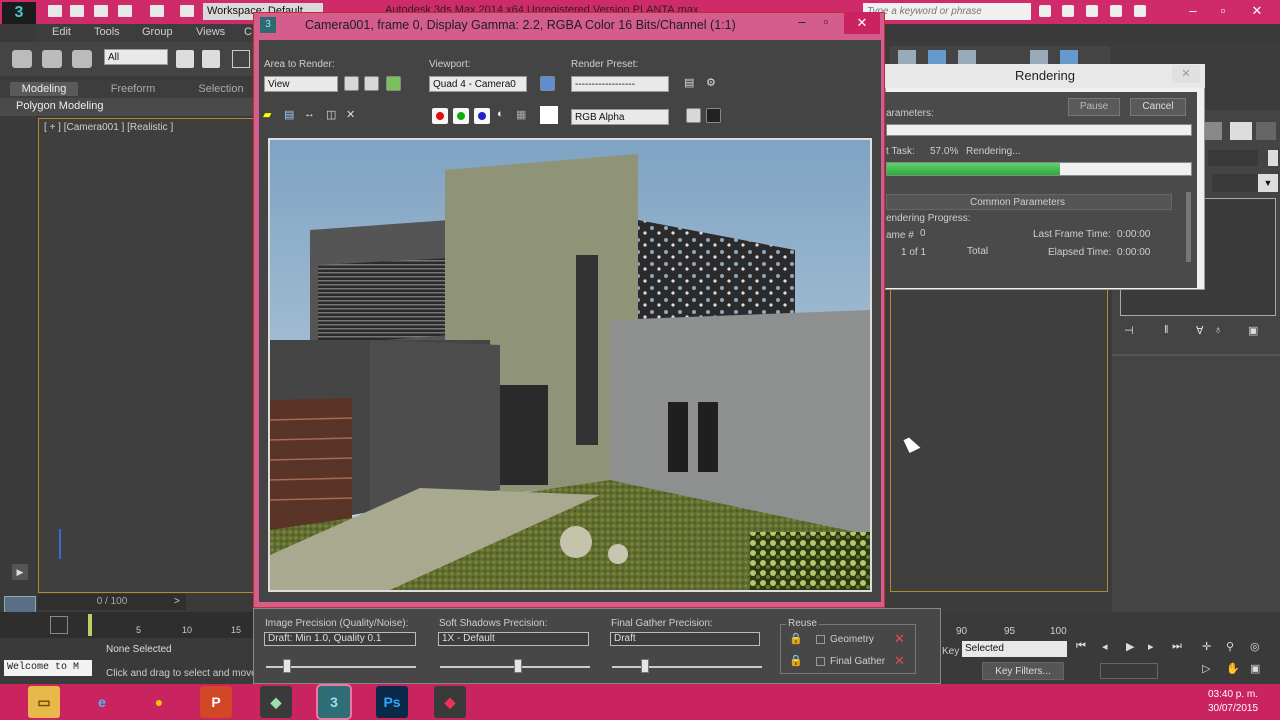 The image size is (1280, 720). What do you see at coordinates (440, 116) in the screenshot?
I see `red-channel-button` at bounding box center [440, 116].